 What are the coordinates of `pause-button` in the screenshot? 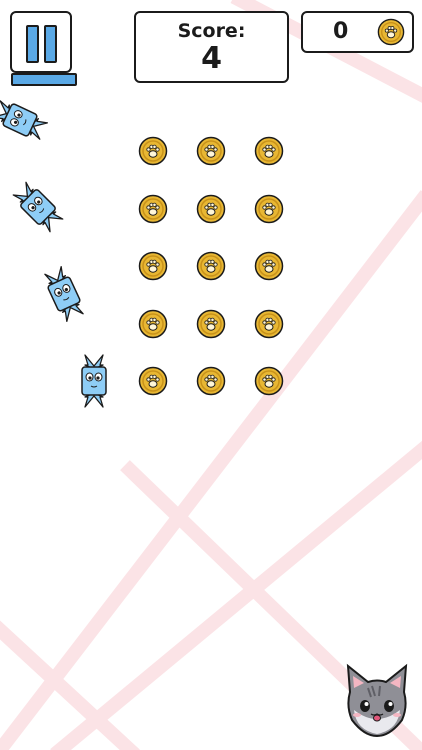 It's located at (43, 48).